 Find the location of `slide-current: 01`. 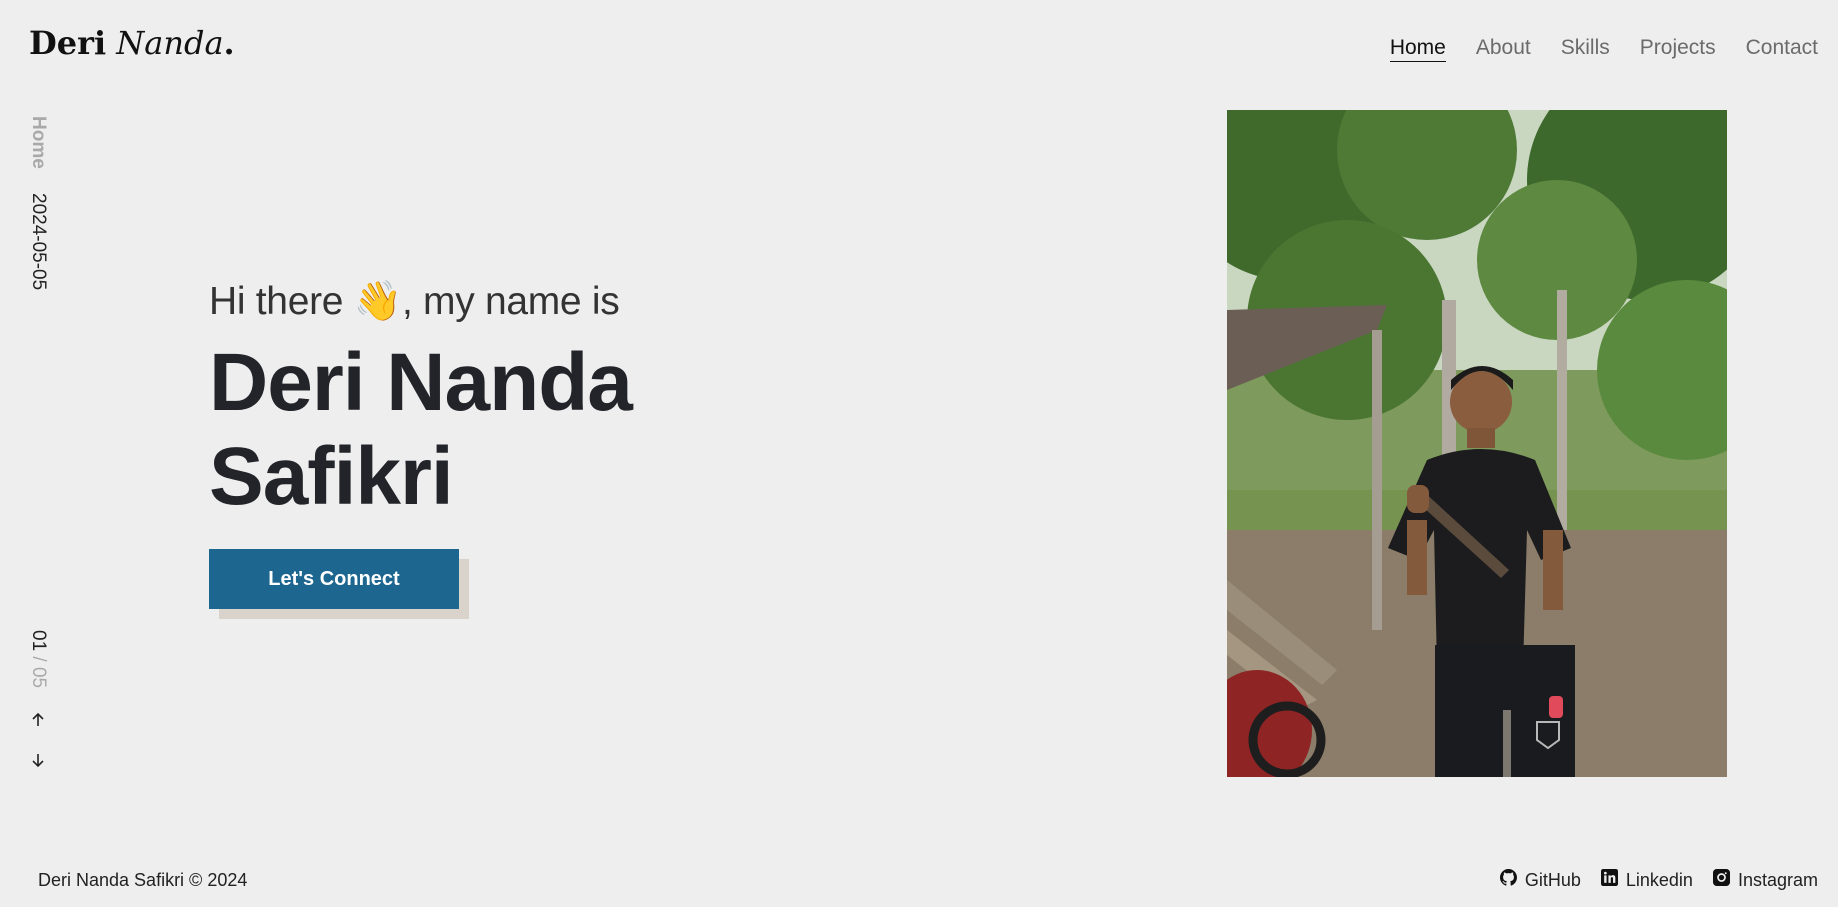

slide-current: 01 is located at coordinates (38, 641).